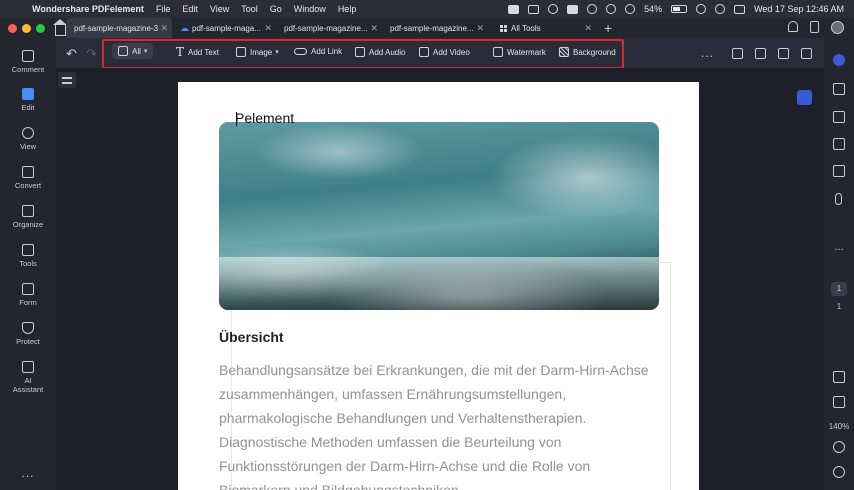  Describe the element at coordinates (28, 133) in the screenshot. I see `eye-icon` at that location.